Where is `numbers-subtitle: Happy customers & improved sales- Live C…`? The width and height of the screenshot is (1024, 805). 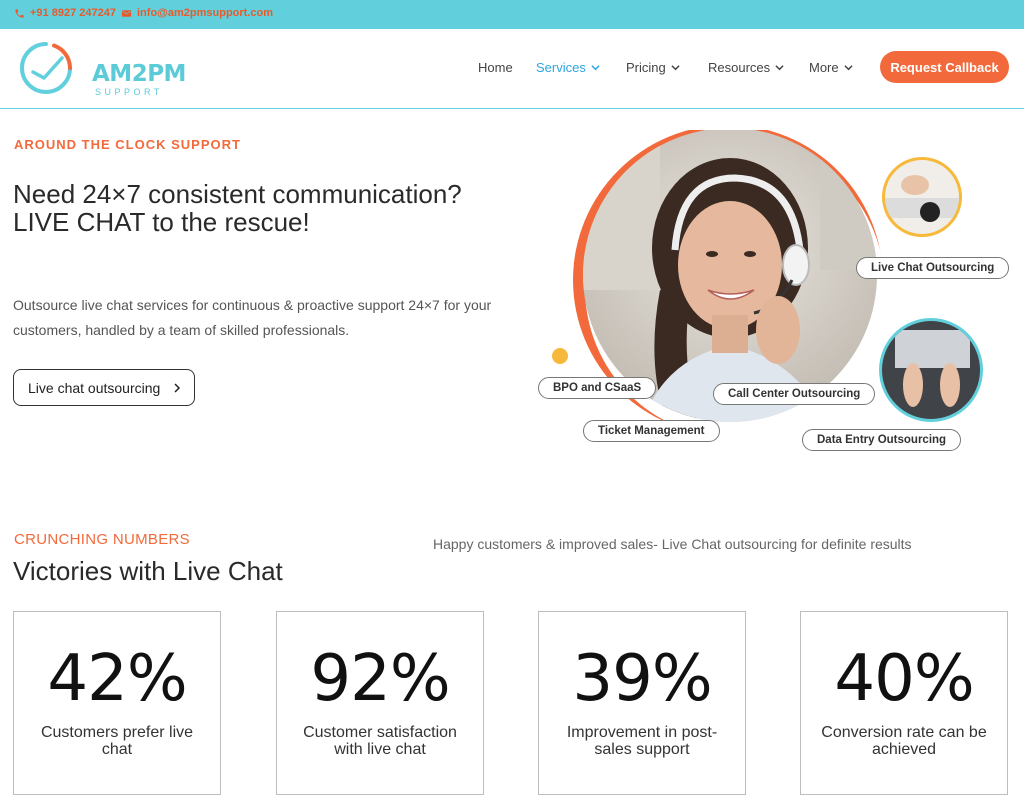 numbers-subtitle: Happy customers & improved sales- Live C… is located at coordinates (672, 544).